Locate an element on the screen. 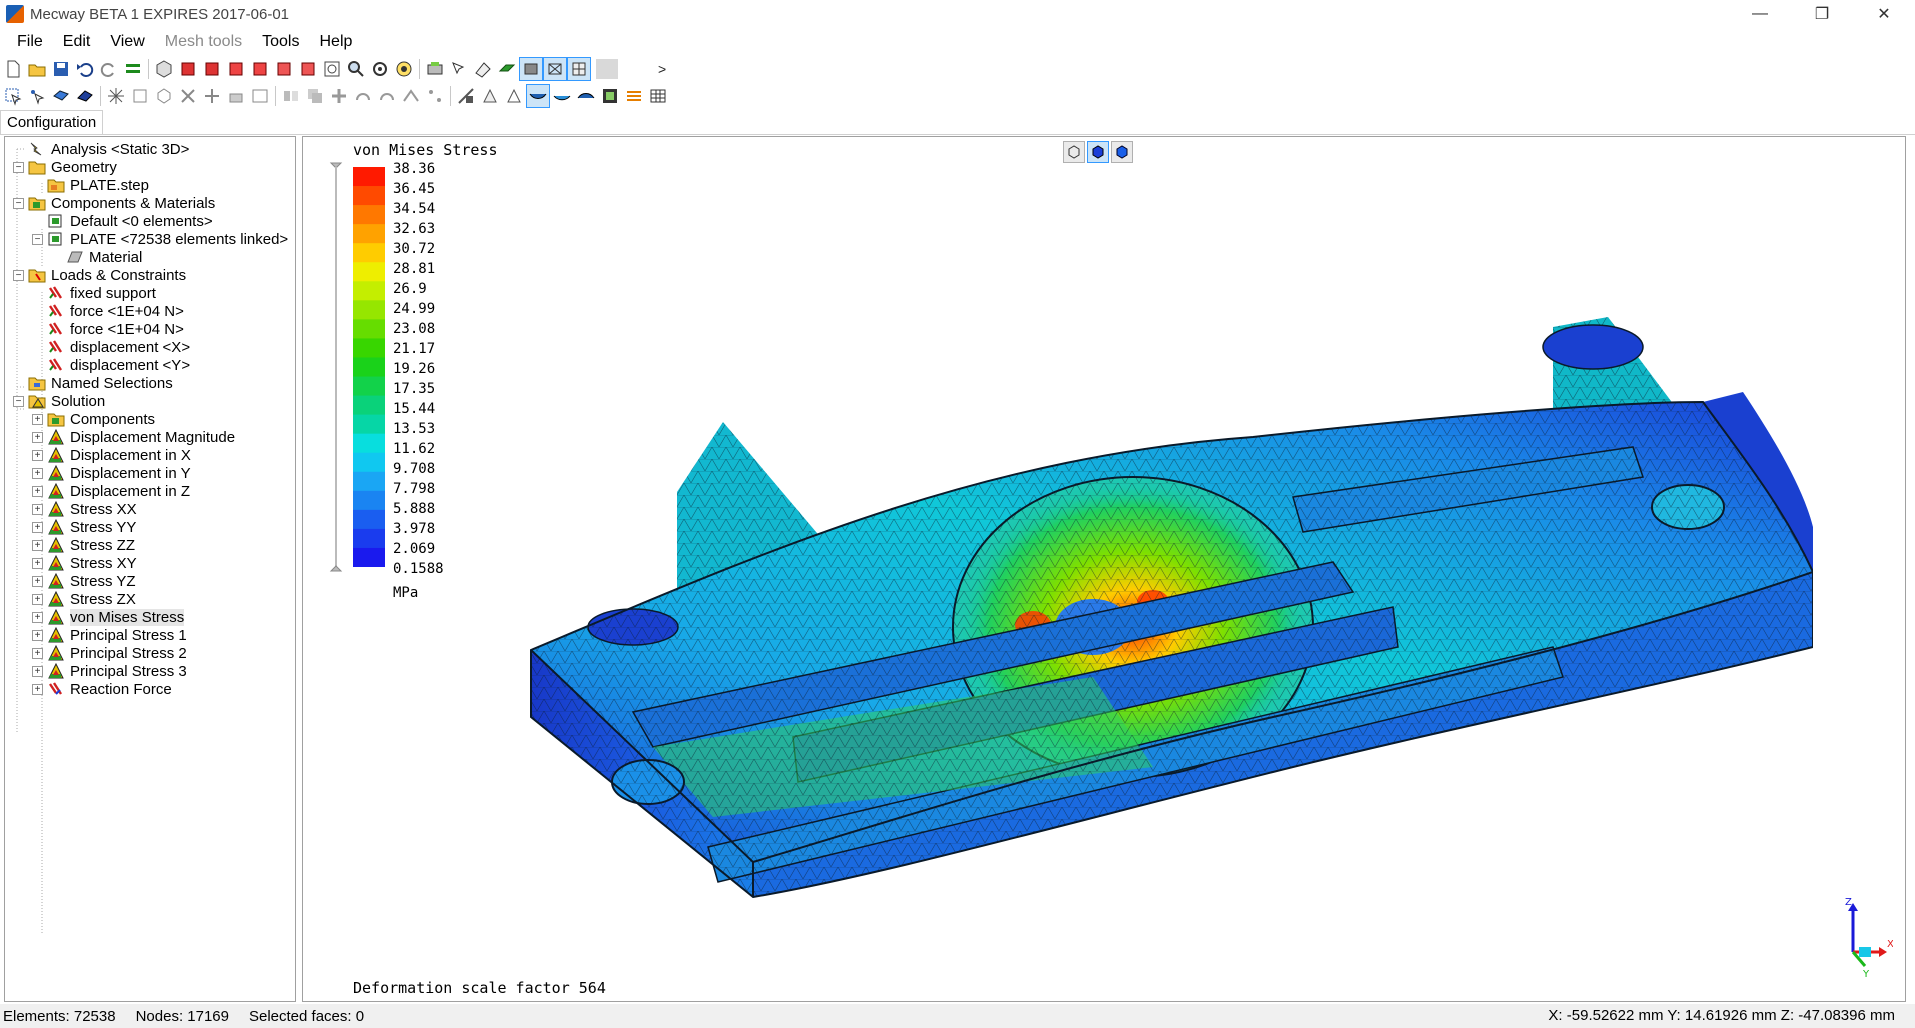 The width and height of the screenshot is (1915, 1028). restore-button: ❐ is located at coordinates (1822, 14).